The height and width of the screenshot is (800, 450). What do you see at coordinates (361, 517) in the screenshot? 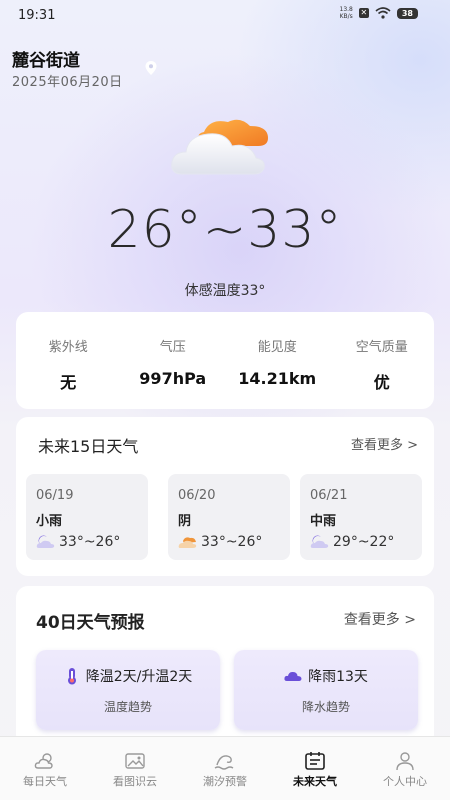
I see `forecast-day-card: 06/21 中雨 29°~22°` at bounding box center [361, 517].